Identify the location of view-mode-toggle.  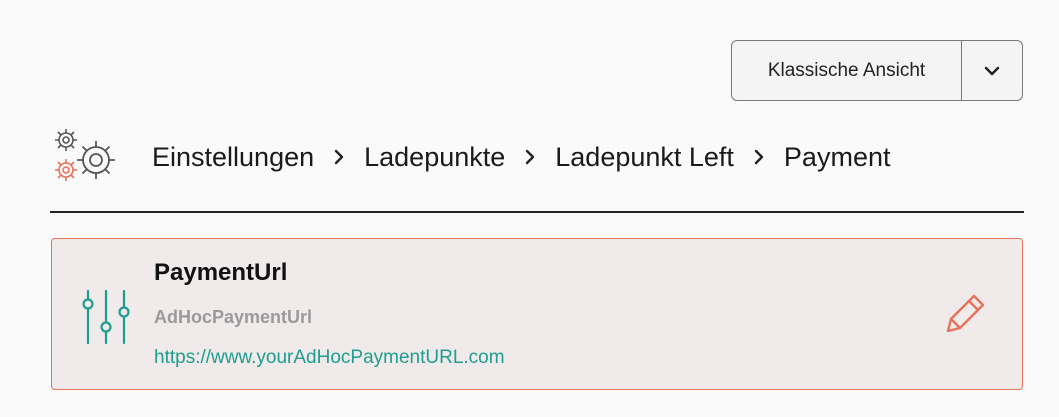
(992, 70).